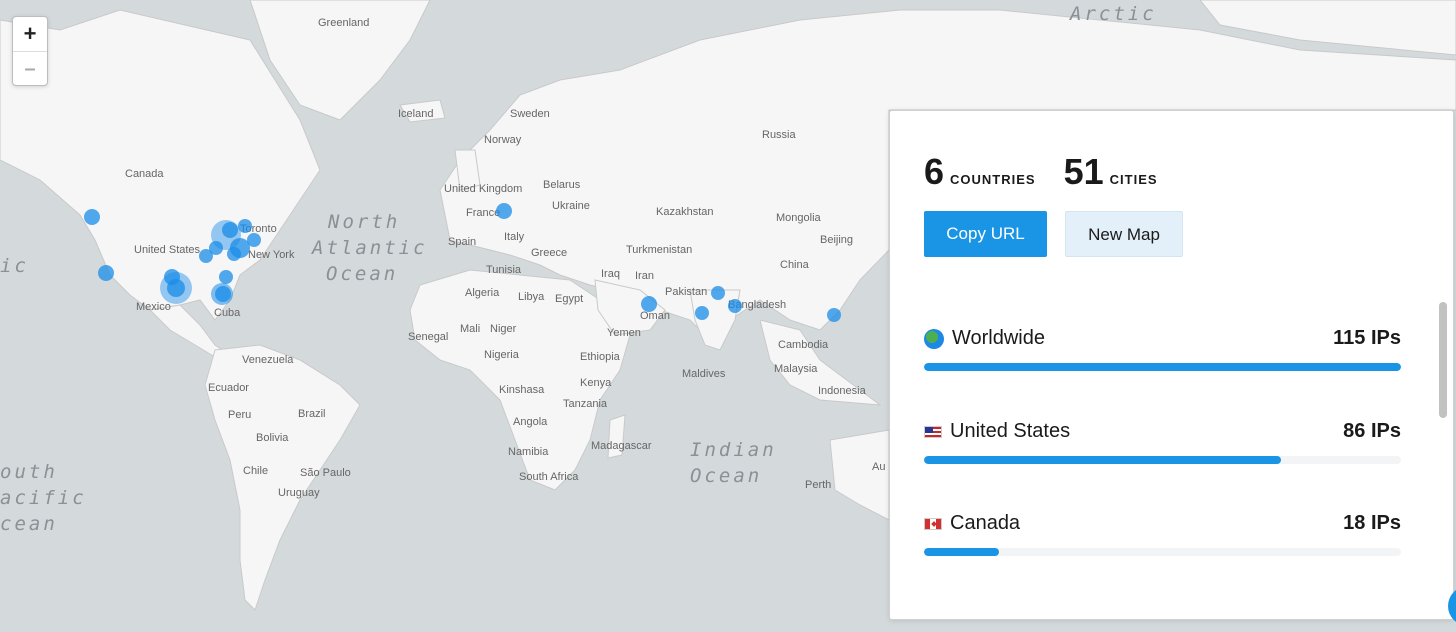 The image size is (1456, 632). Describe the element at coordinates (933, 523) in the screenshot. I see `canada-flag-icon` at that location.